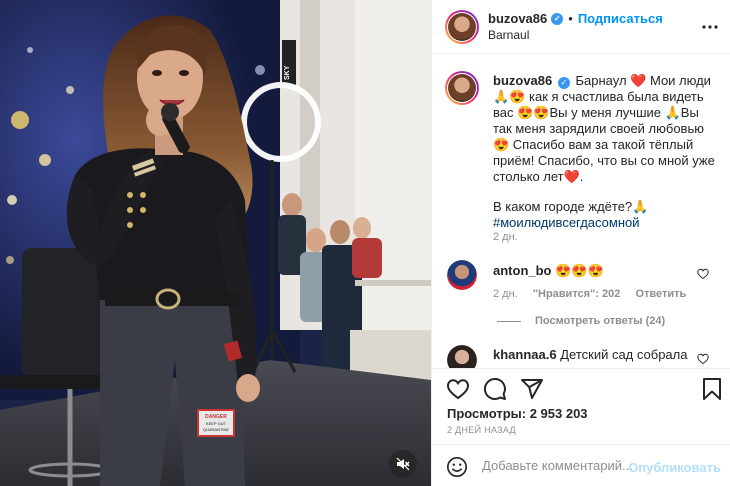 The height and width of the screenshot is (486, 730). I want to click on sticker-line-3: QUARANTINE, so click(216, 429).